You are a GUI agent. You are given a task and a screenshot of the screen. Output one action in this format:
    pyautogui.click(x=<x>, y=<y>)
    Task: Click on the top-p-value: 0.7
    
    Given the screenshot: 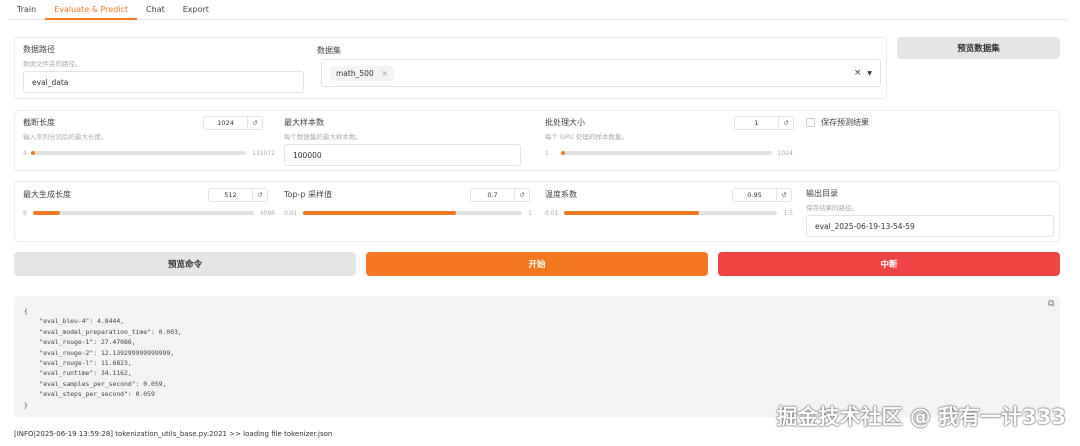 What is the action you would take?
    pyautogui.click(x=493, y=195)
    